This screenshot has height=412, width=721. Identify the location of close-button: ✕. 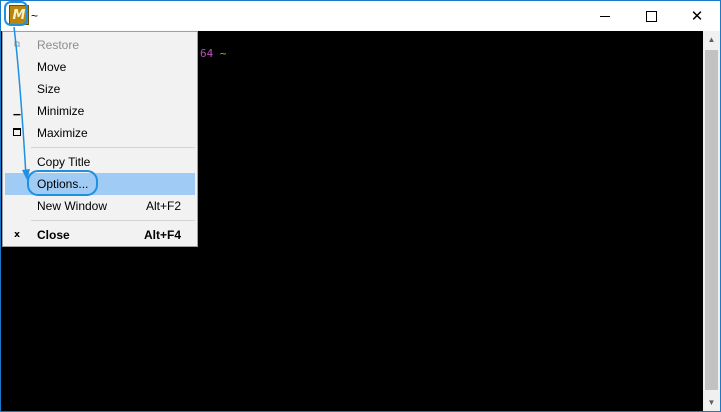
(697, 16).